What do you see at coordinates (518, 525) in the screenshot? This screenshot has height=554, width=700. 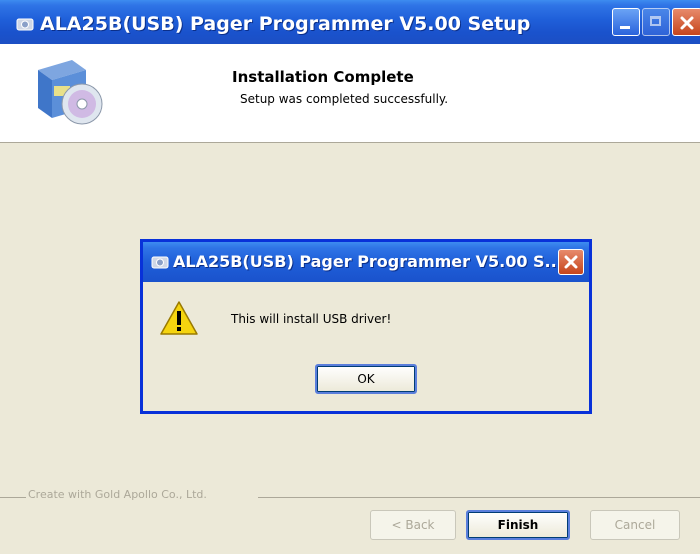 I see `finish-button: Finish` at bounding box center [518, 525].